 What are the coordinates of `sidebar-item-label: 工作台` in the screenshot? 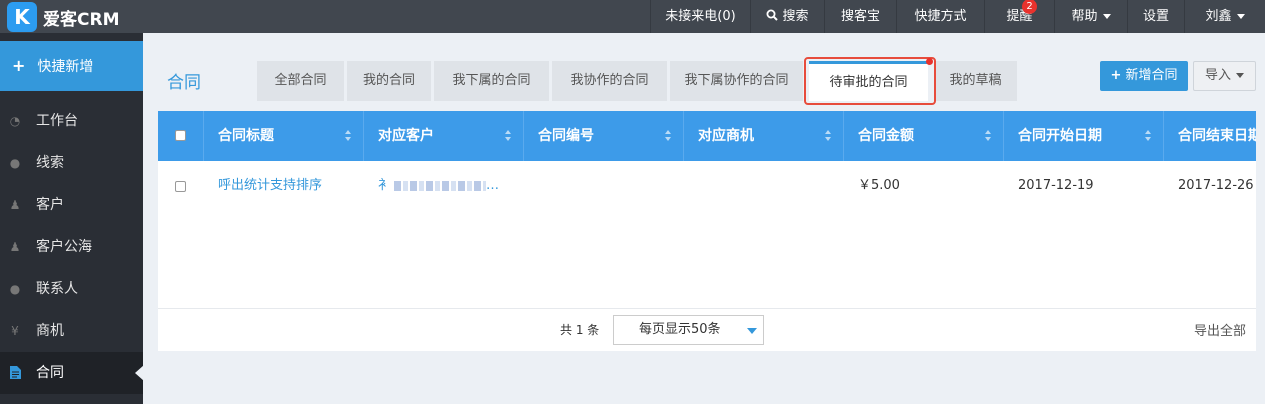 It's located at (57, 121).